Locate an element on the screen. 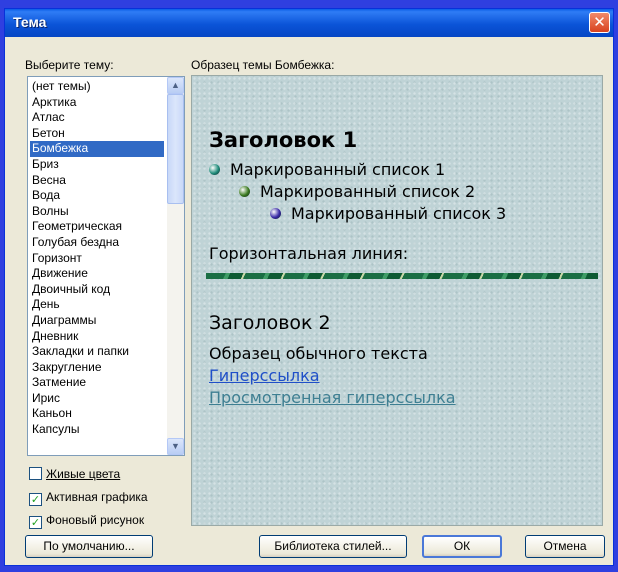 This screenshot has height=572, width=618. preview-bullet-1: Маркированный список 1 is located at coordinates (327, 169).